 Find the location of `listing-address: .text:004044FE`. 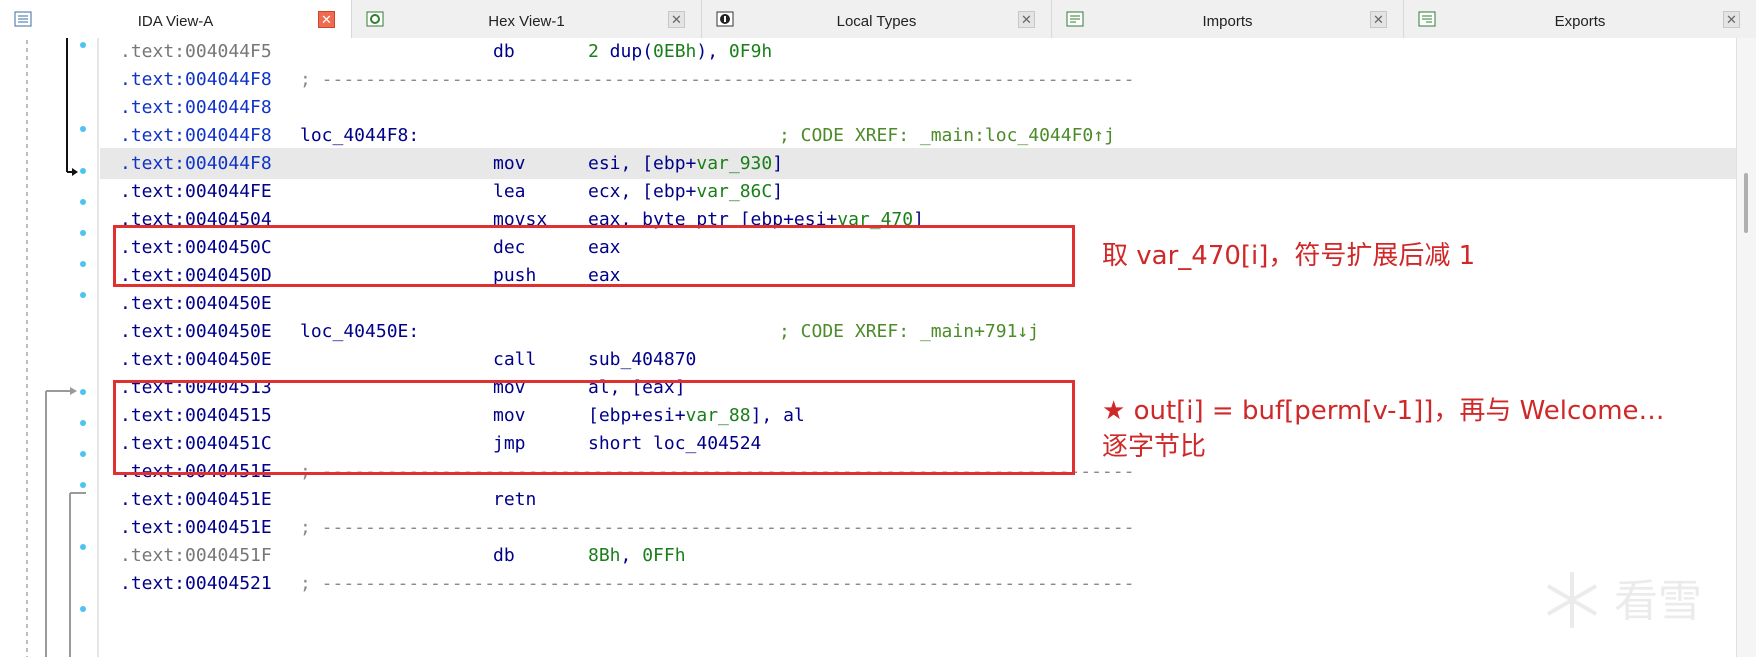

listing-address: .text:004044FE is located at coordinates (196, 191).